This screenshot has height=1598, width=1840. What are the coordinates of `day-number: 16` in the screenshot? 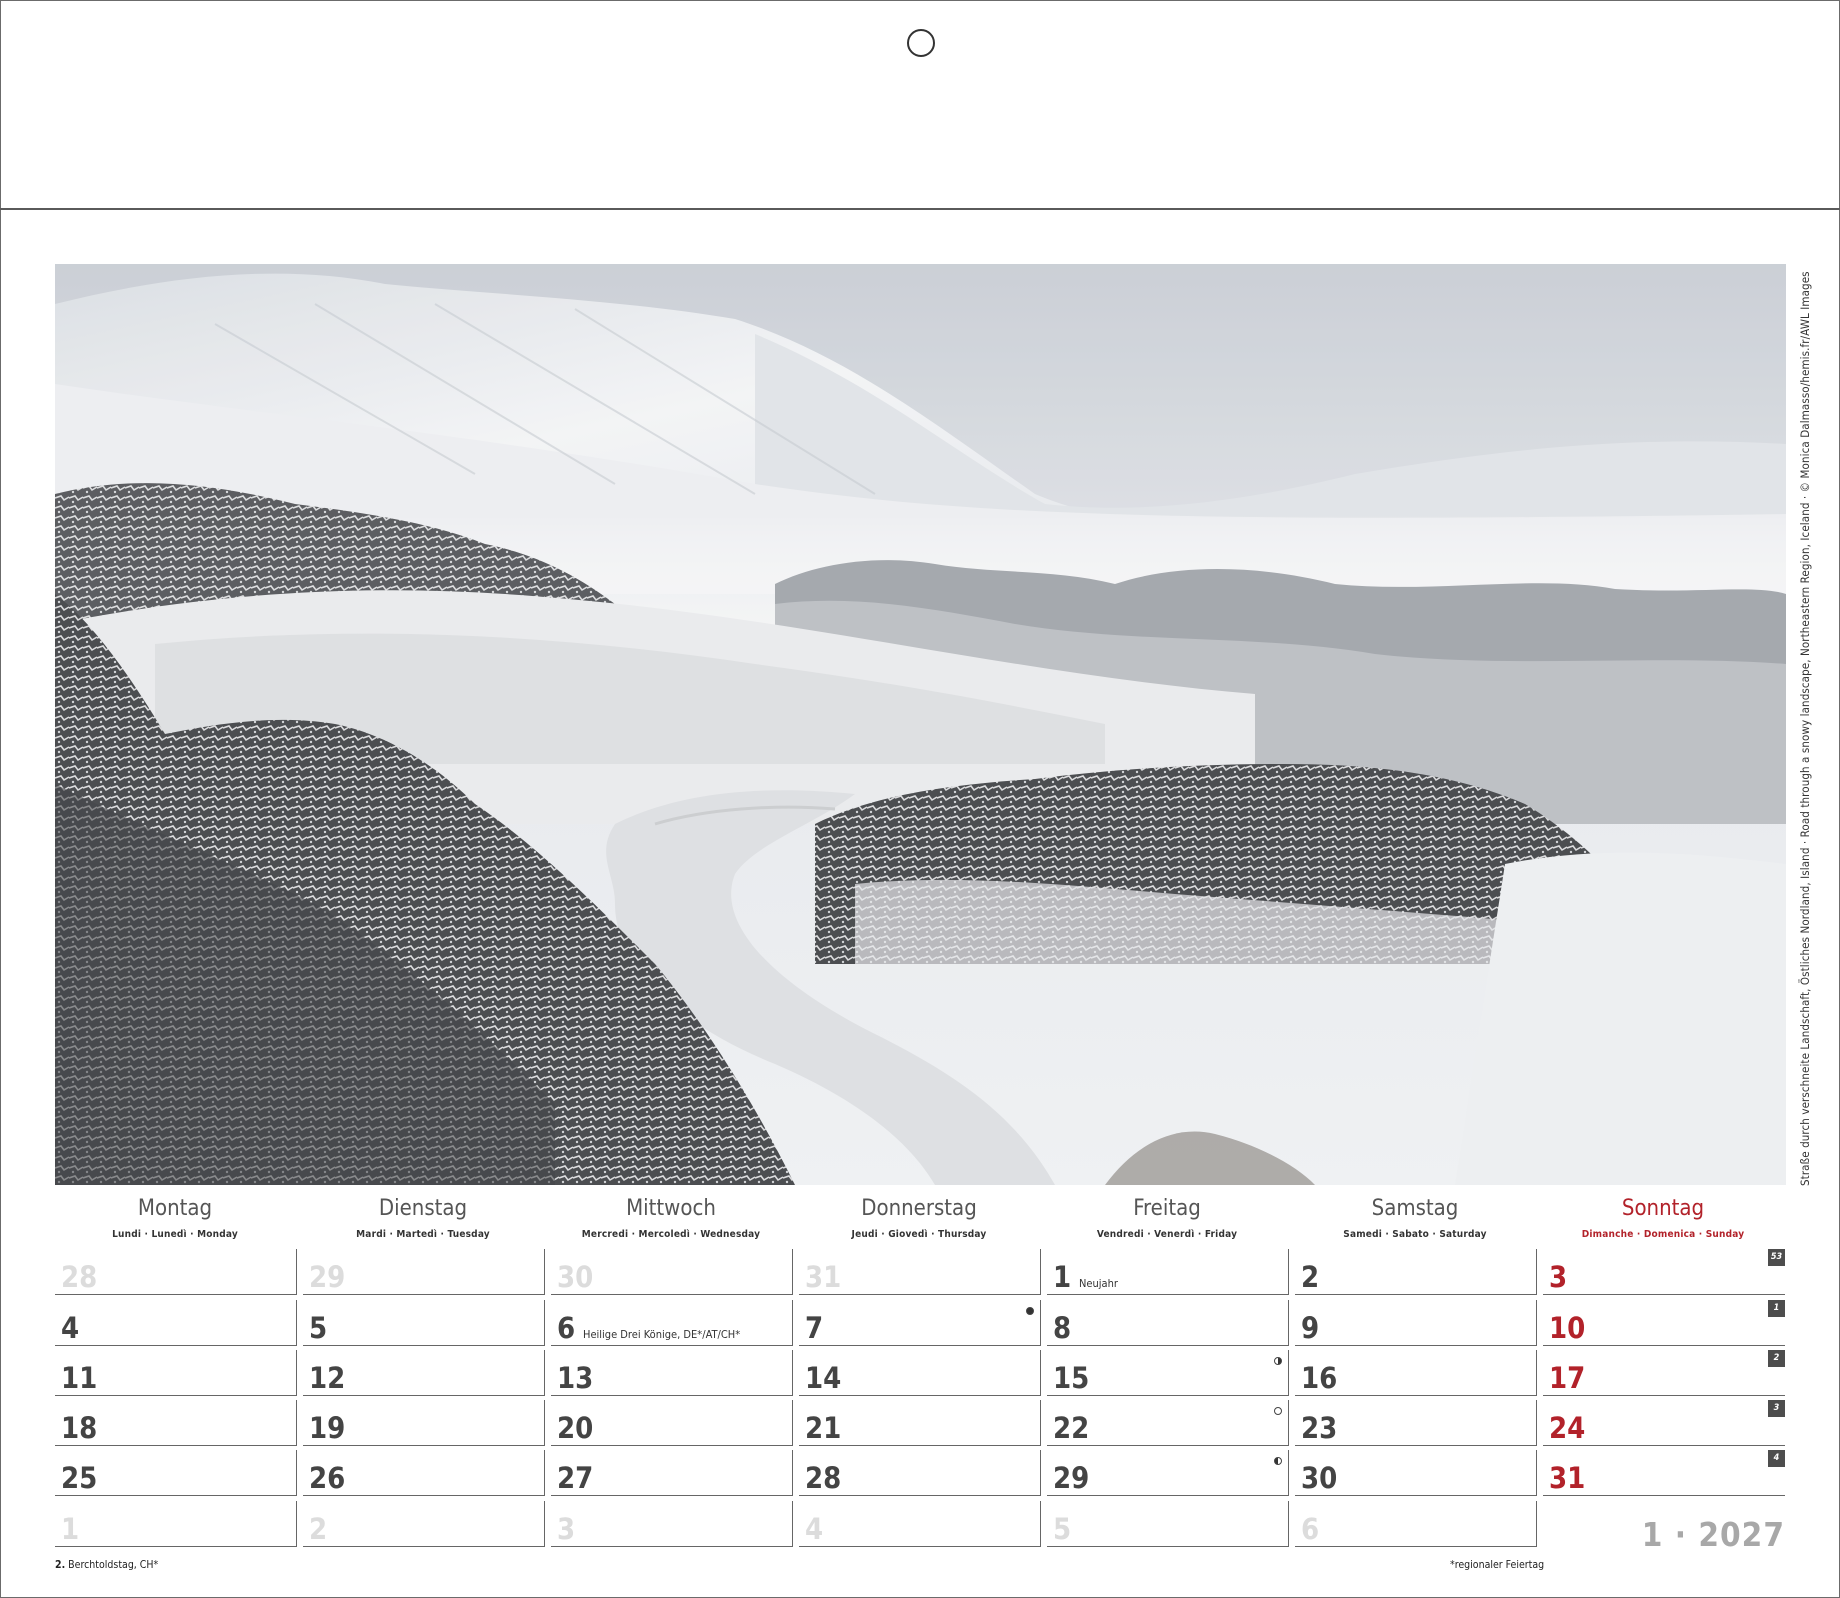 It's located at (1319, 1378).